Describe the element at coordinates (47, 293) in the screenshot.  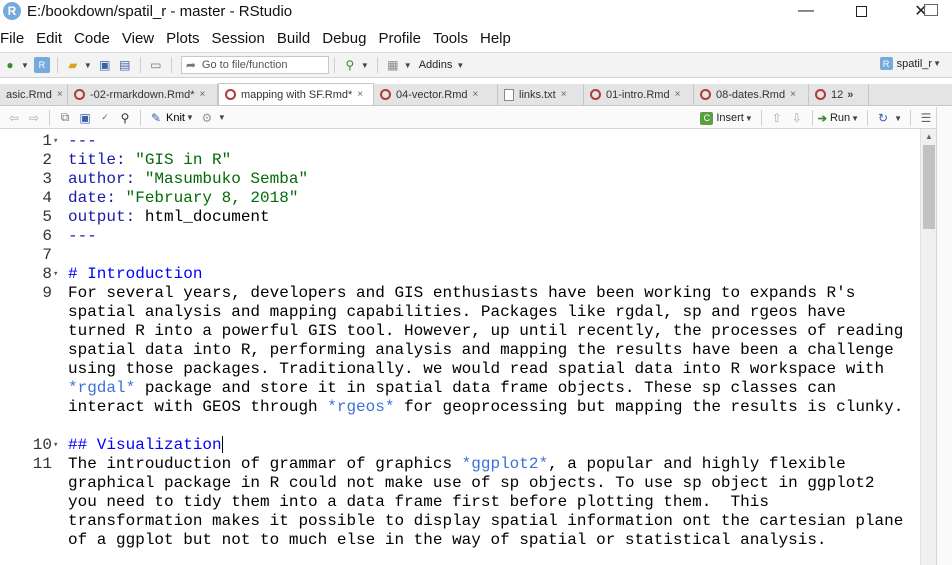
I see `line-number: 9` at that location.